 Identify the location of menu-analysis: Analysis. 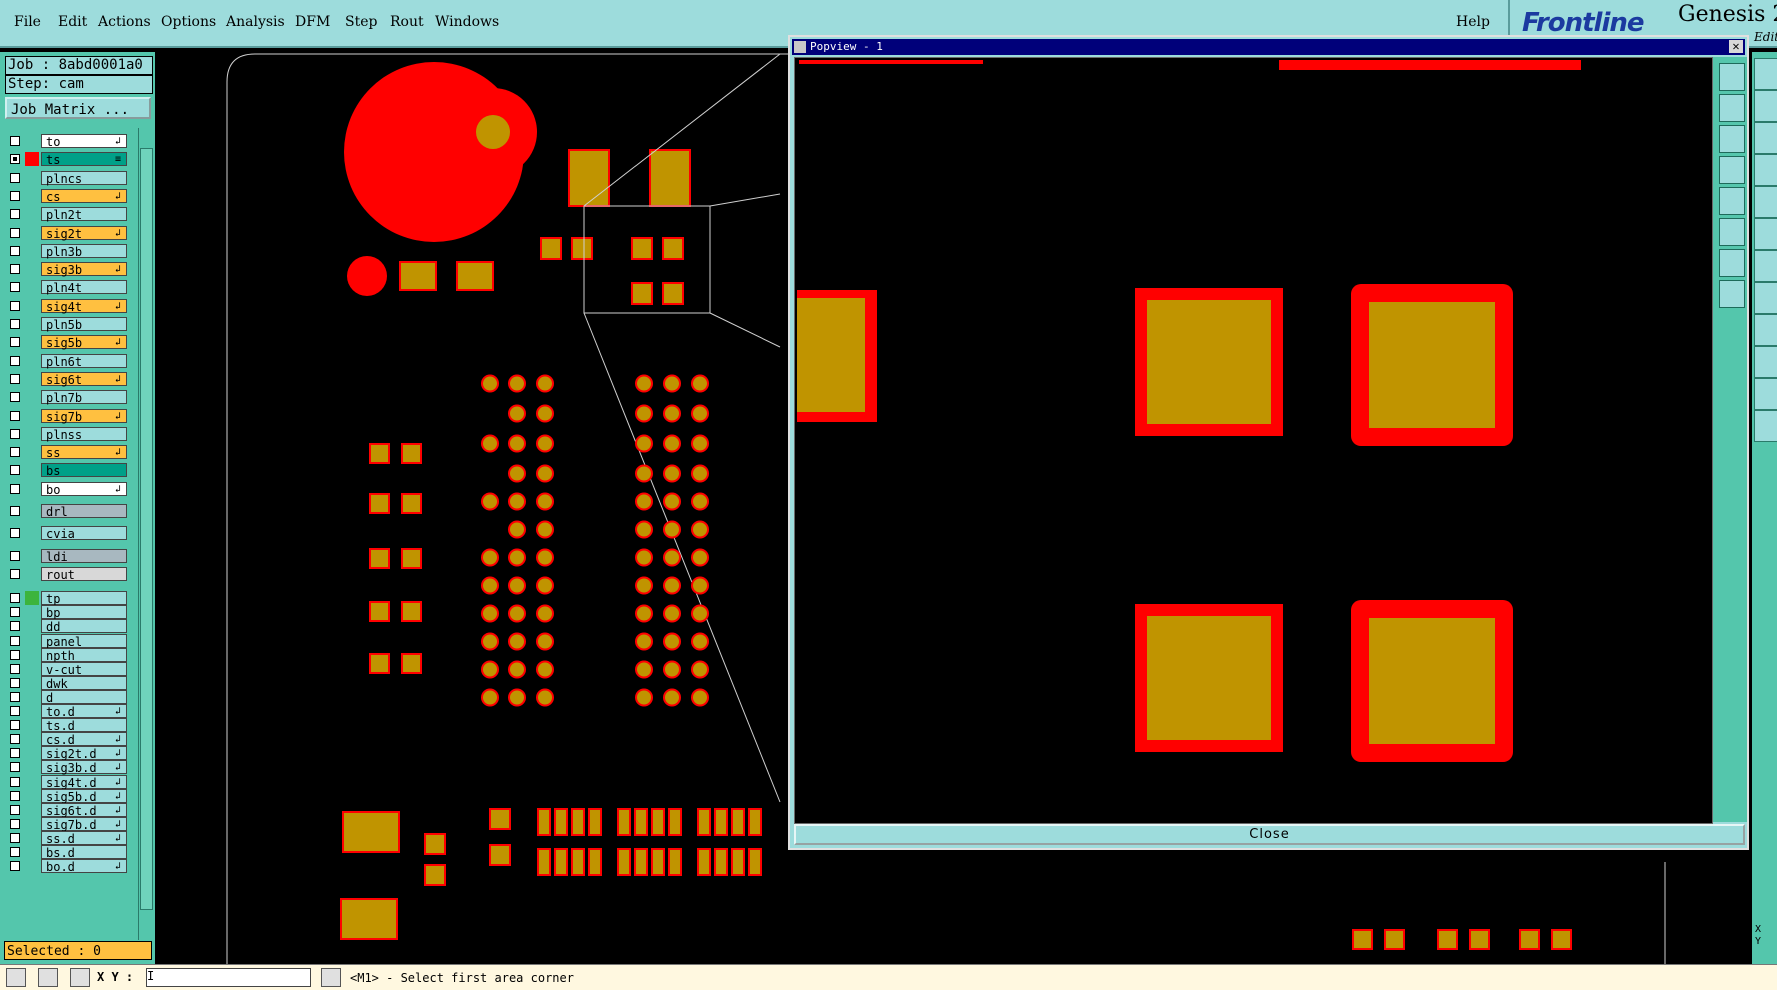
(255, 22).